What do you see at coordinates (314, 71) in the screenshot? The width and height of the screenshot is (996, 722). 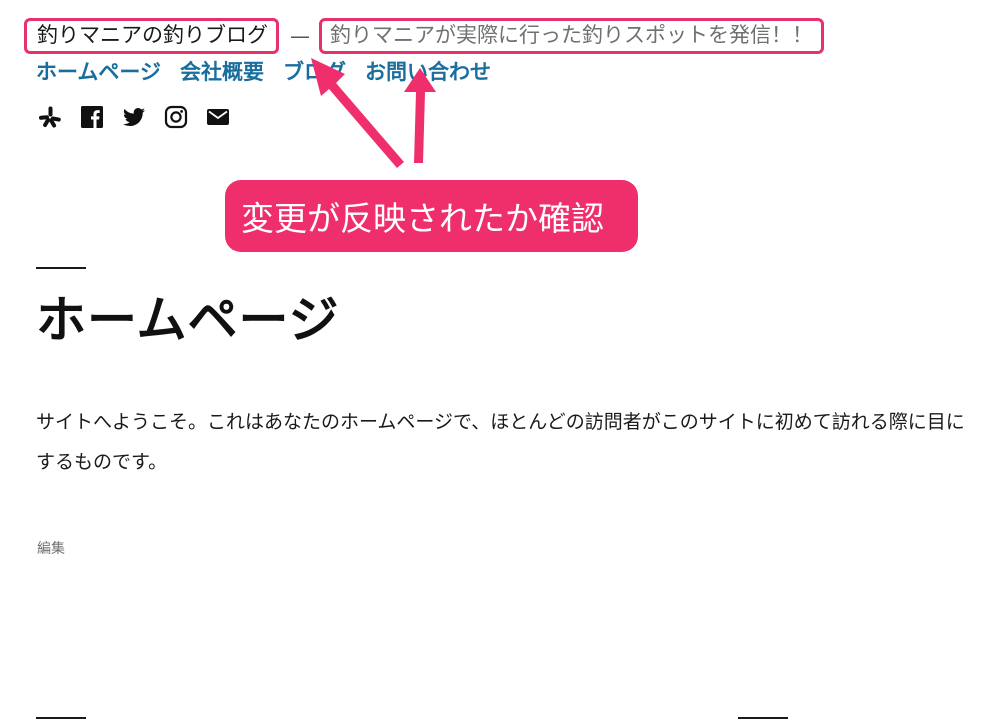 I see `nav-item-blog: ブログ` at bounding box center [314, 71].